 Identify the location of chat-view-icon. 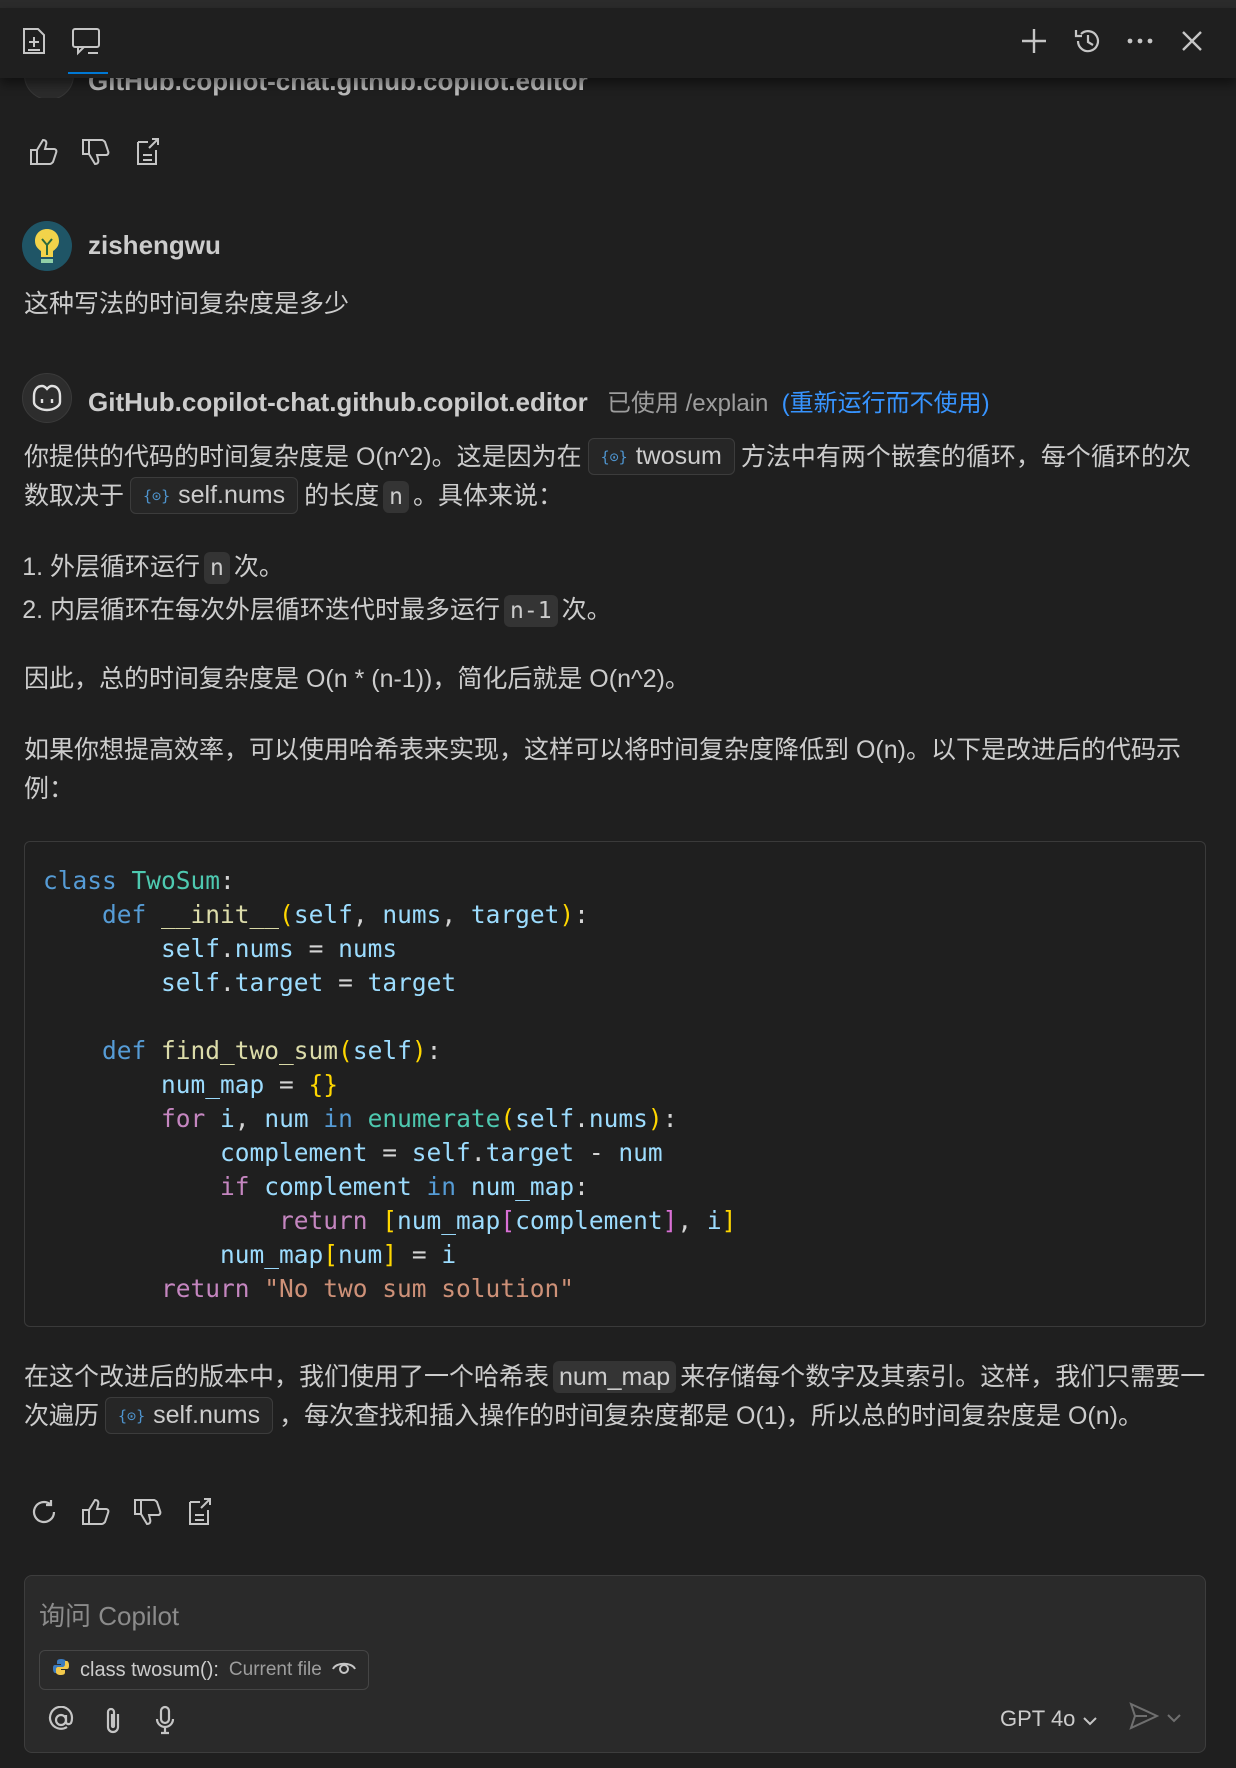
(86, 41).